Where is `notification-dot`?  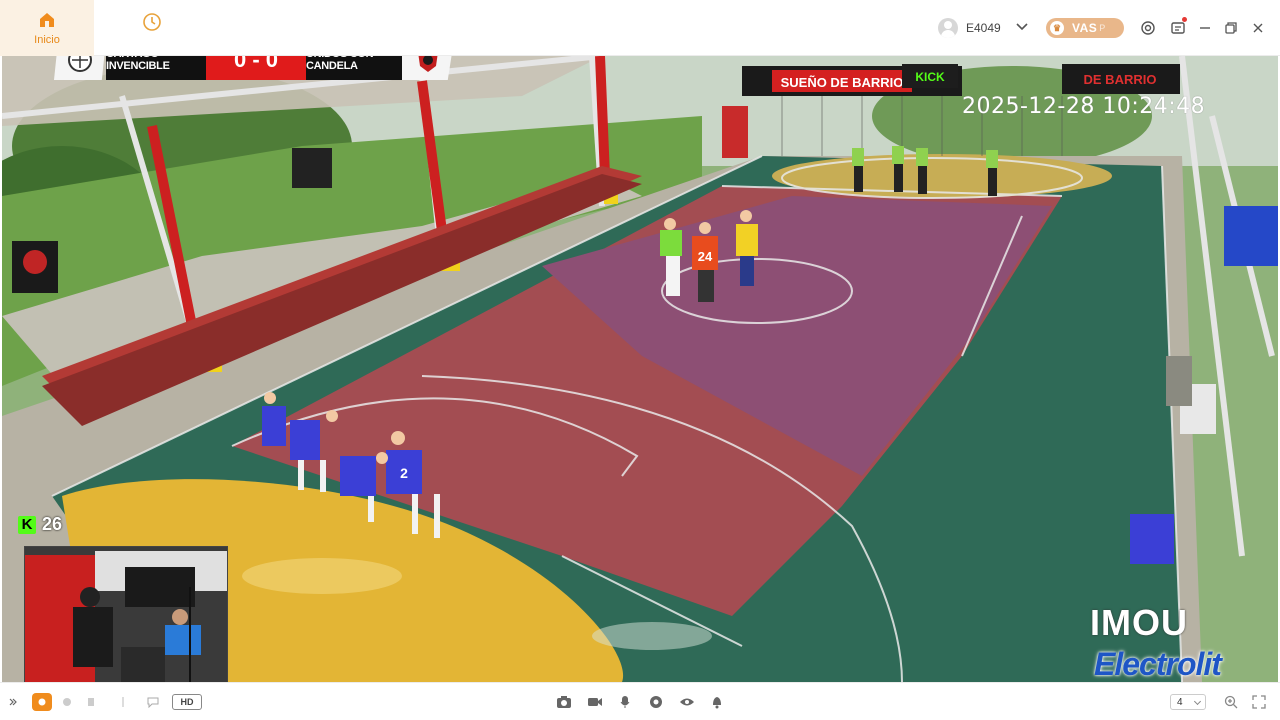
notification-dot is located at coordinates (1184, 19).